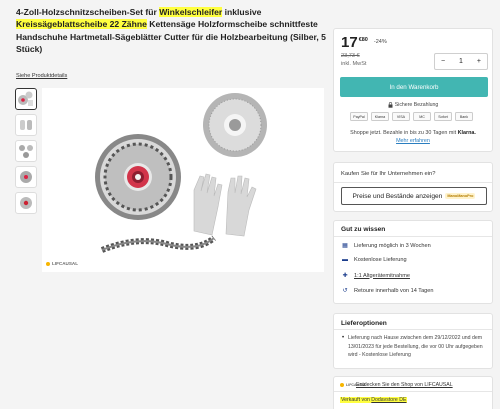 This screenshot has height=409, width=500. What do you see at coordinates (225, 205) in the screenshot?
I see `gloves` at bounding box center [225, 205].